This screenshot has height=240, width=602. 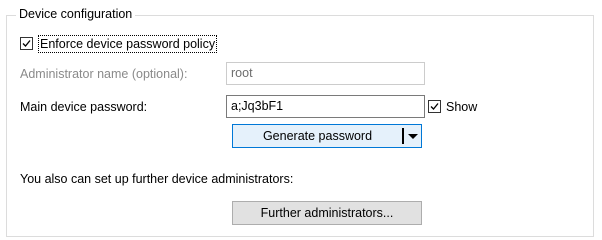 I want to click on show-password-checkbox, so click(x=434, y=106).